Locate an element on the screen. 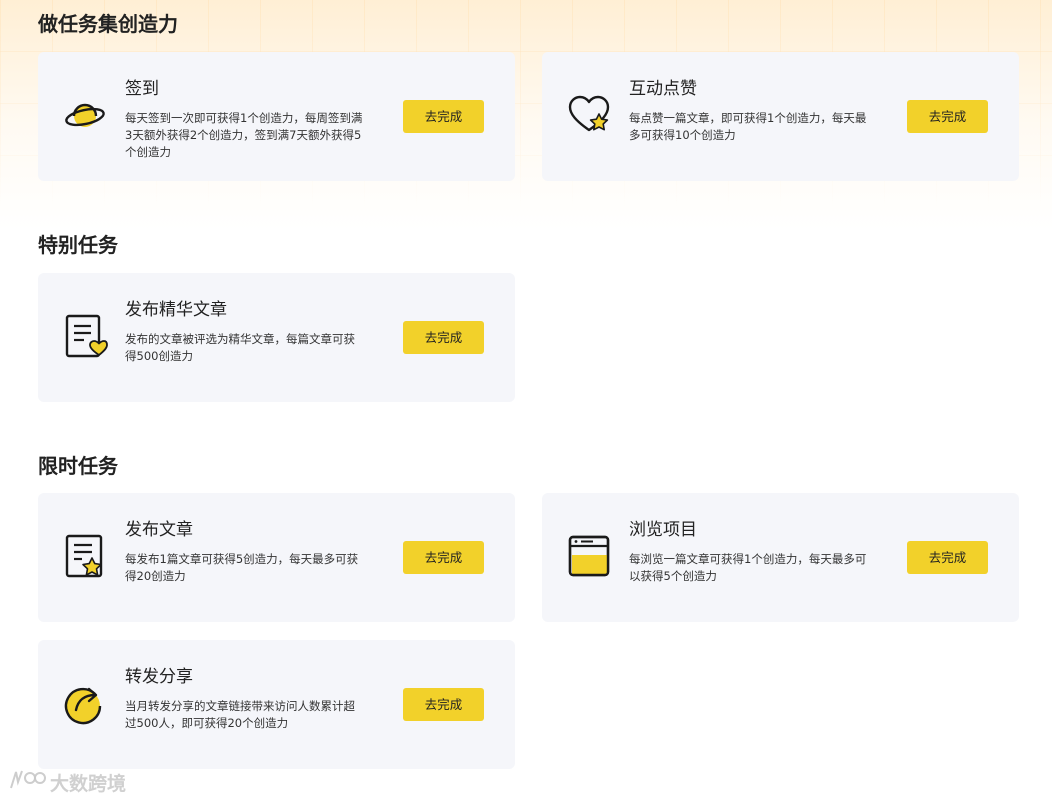 The width and height of the screenshot is (1052, 802). task-title: 互动点赞 is located at coordinates (663, 89).